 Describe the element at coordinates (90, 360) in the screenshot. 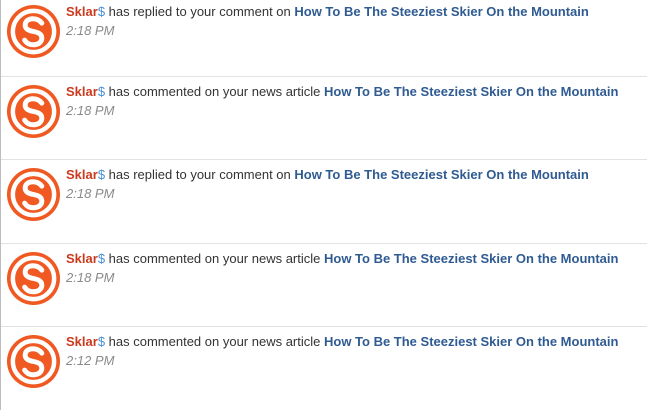

I see `timestamp: 2:12 PM` at that location.